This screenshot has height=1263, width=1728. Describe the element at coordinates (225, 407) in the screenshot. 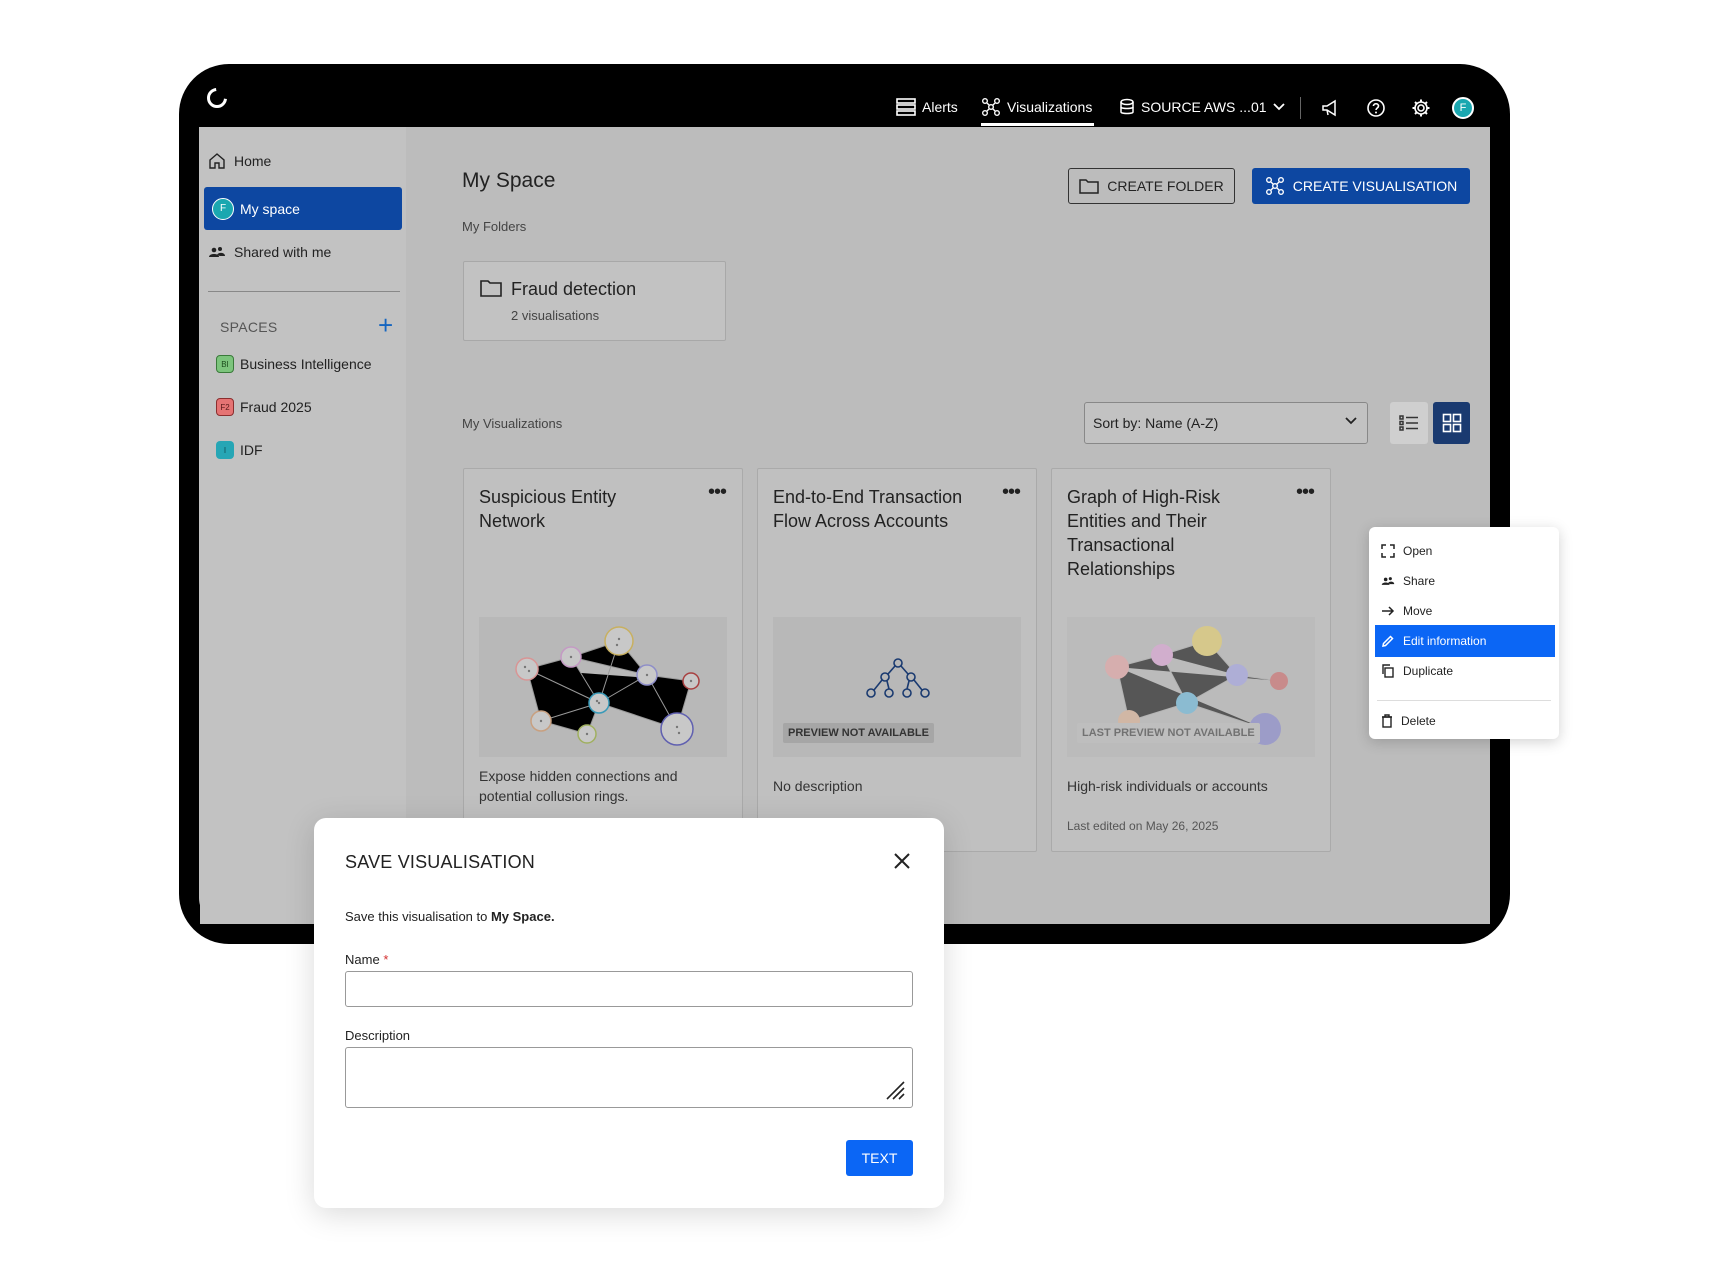

I see `space-badge: F2` at that location.